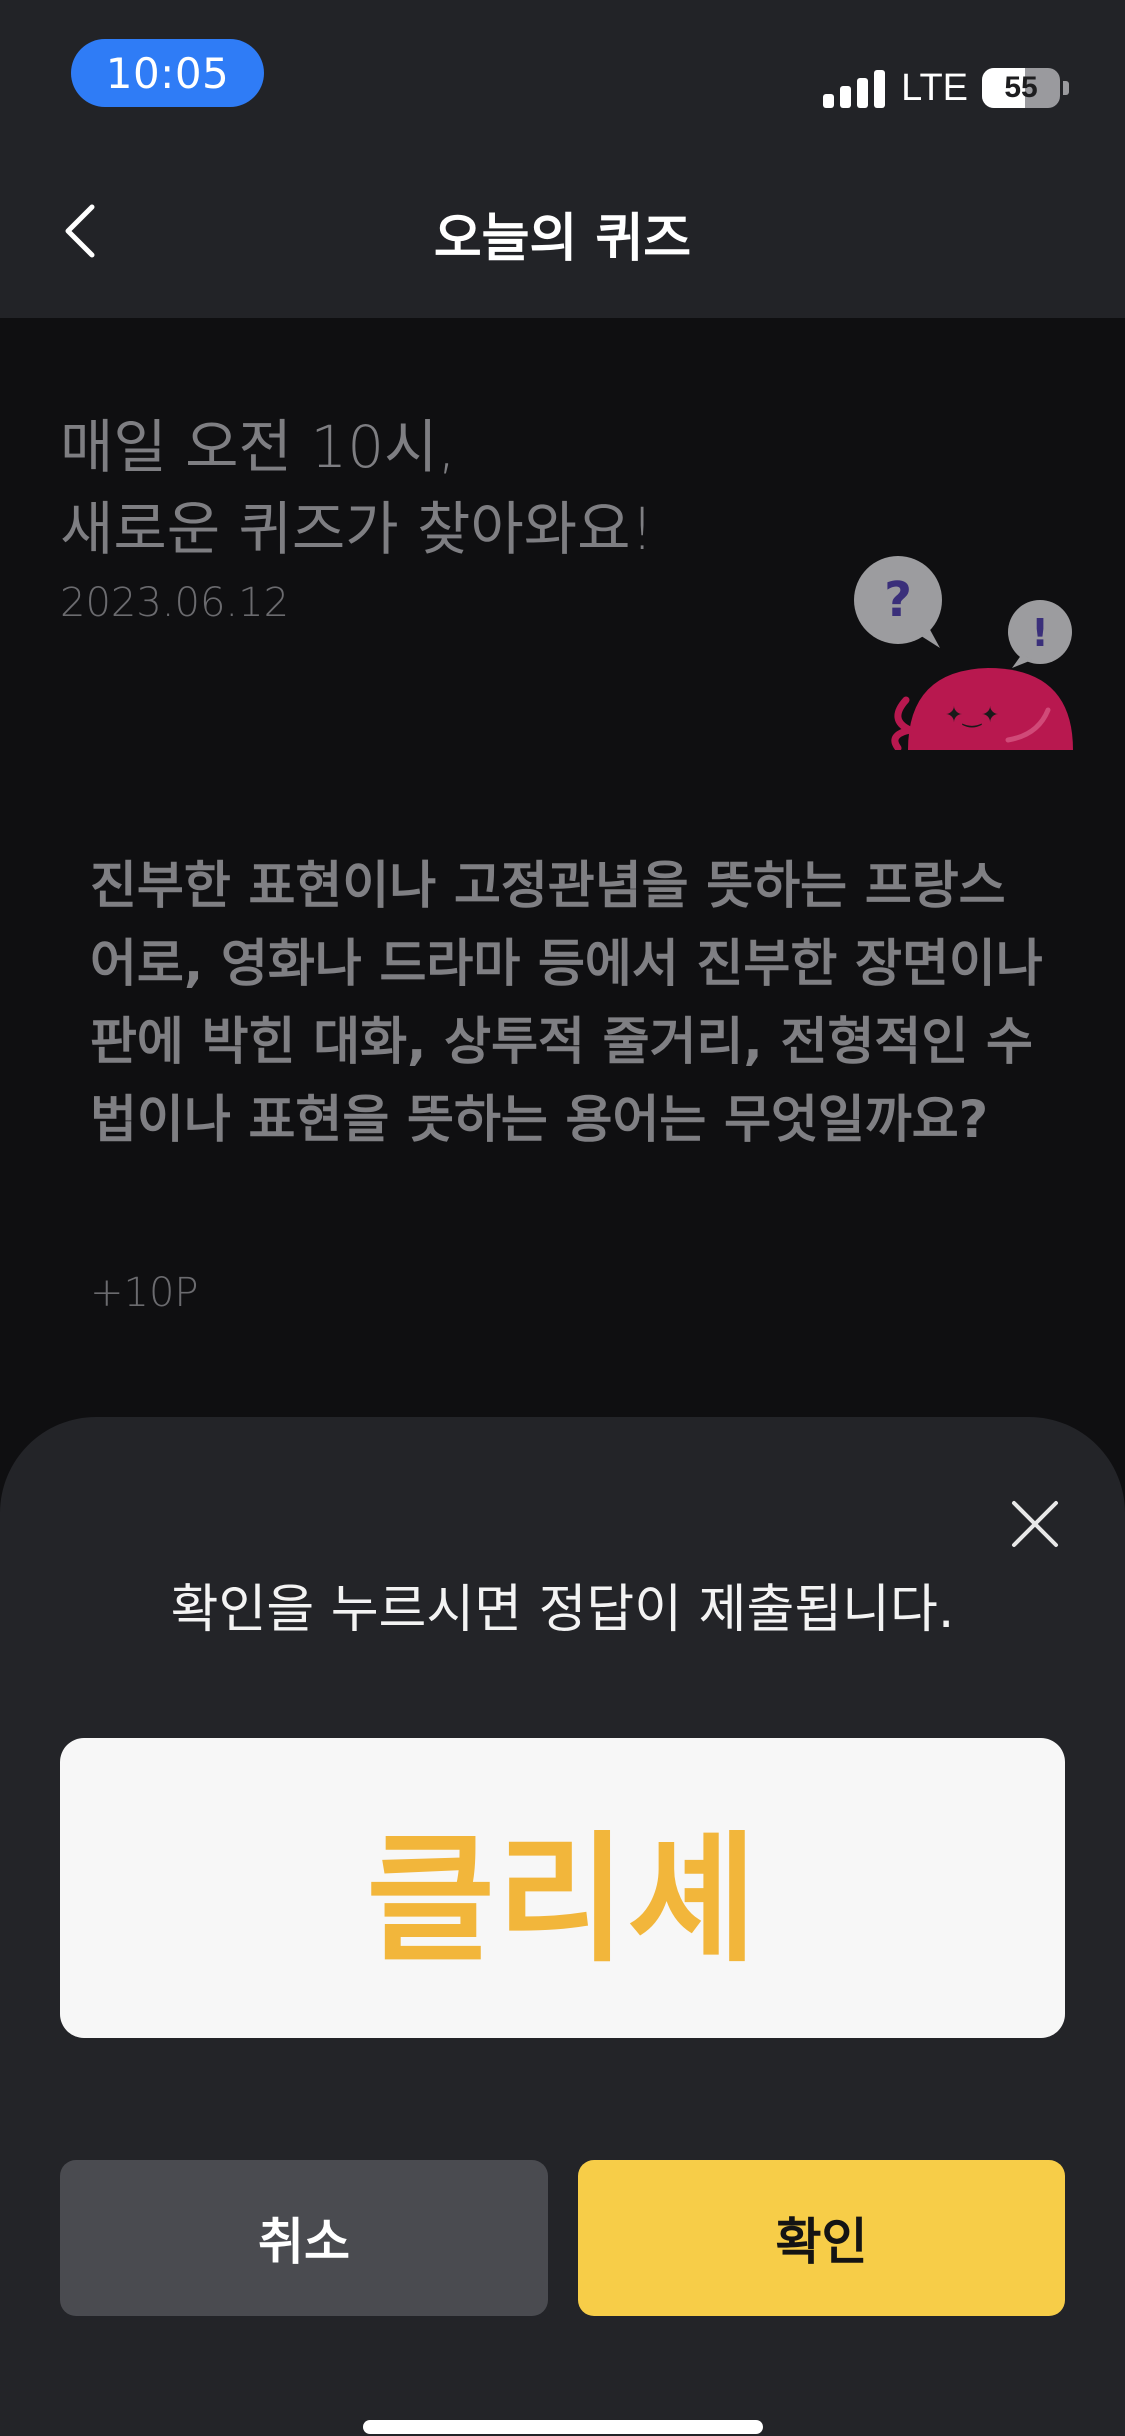 The width and height of the screenshot is (1125, 2436). I want to click on network-type: LTE, so click(934, 87).